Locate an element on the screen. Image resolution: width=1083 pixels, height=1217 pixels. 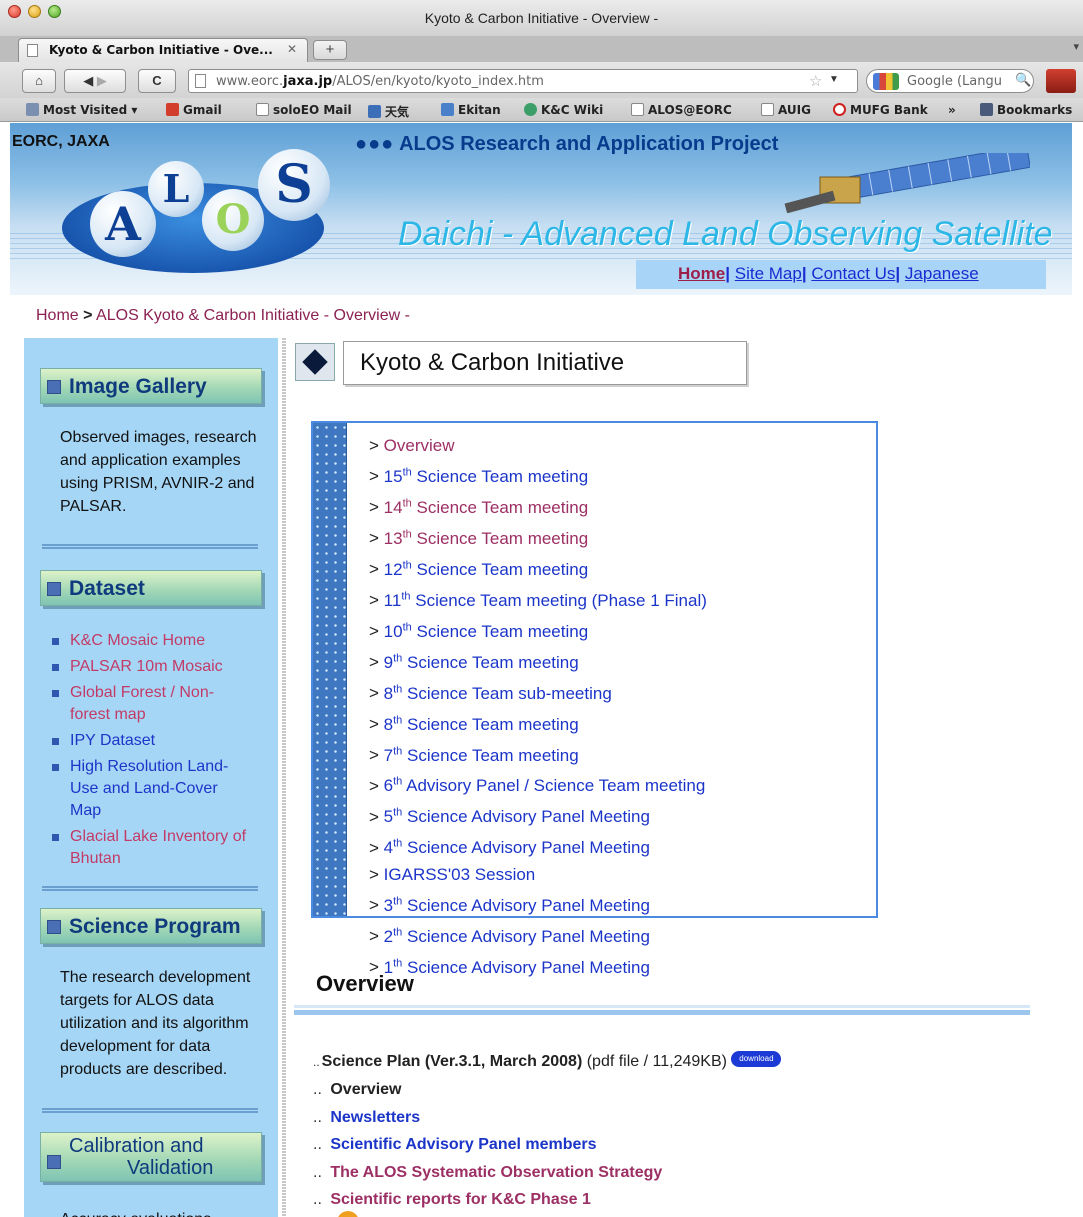
meeting-link: 13th Science Team meeting is located at coordinates (486, 538).